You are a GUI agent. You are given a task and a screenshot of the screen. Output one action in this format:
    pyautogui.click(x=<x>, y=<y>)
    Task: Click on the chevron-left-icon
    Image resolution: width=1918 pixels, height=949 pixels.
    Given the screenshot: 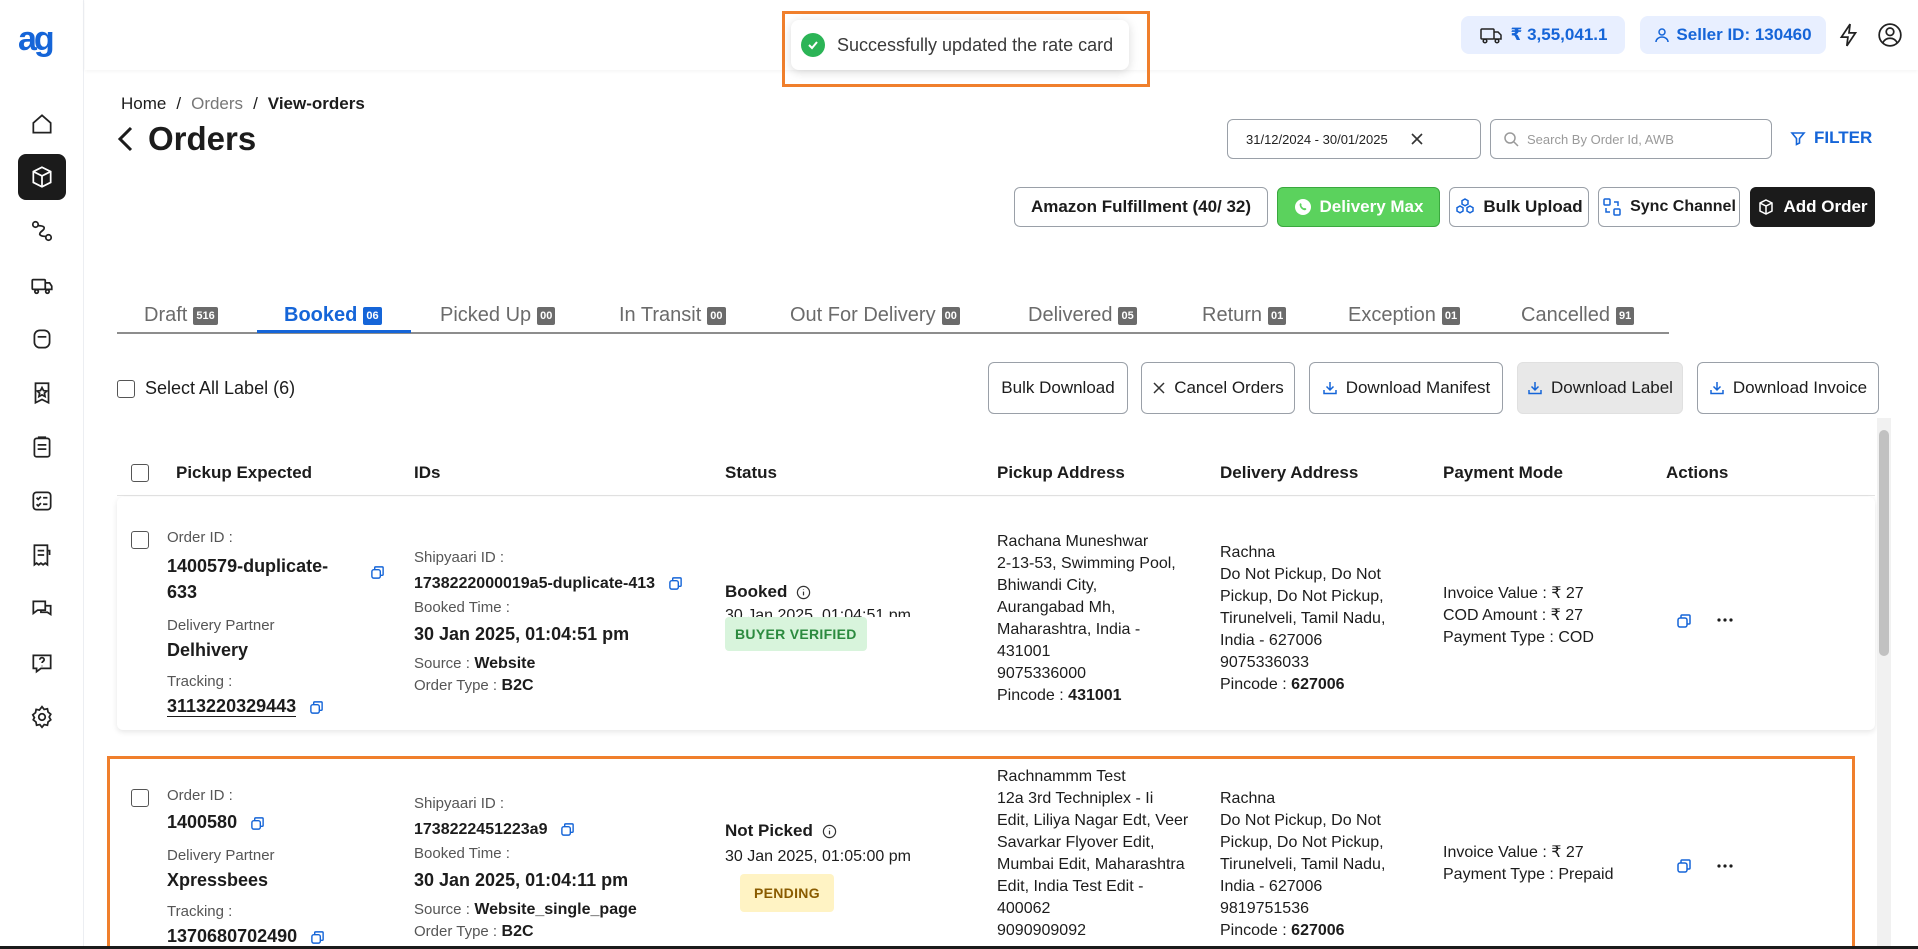 What is the action you would take?
    pyautogui.click(x=126, y=139)
    